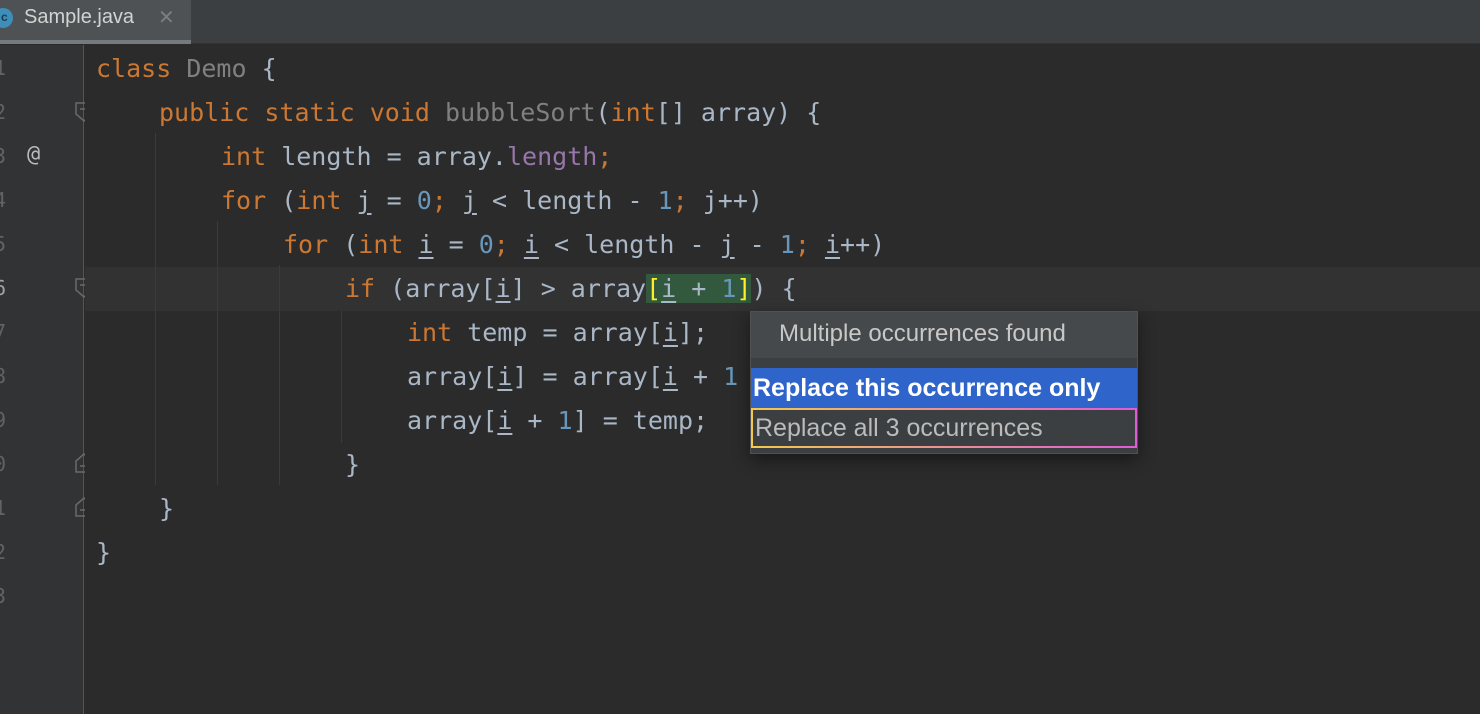 The width and height of the screenshot is (1480, 714). Describe the element at coordinates (492, 201) in the screenshot. I see `code-line-4: for (int j = 0; j < length - 1; j++)` at that location.